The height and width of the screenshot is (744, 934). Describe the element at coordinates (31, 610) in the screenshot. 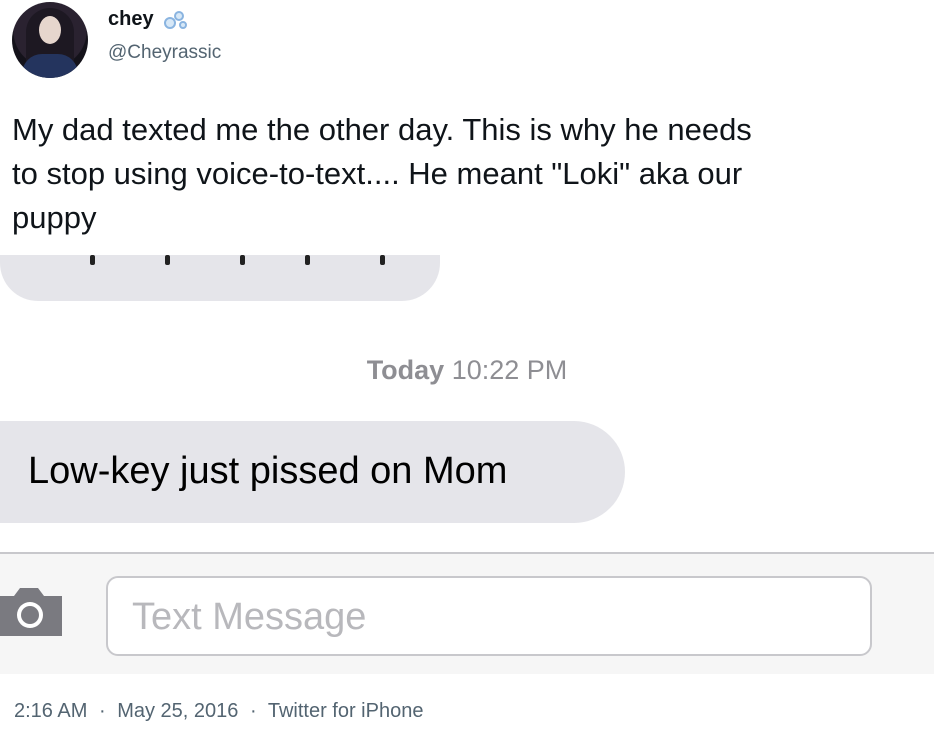

I see `camera-icon` at that location.